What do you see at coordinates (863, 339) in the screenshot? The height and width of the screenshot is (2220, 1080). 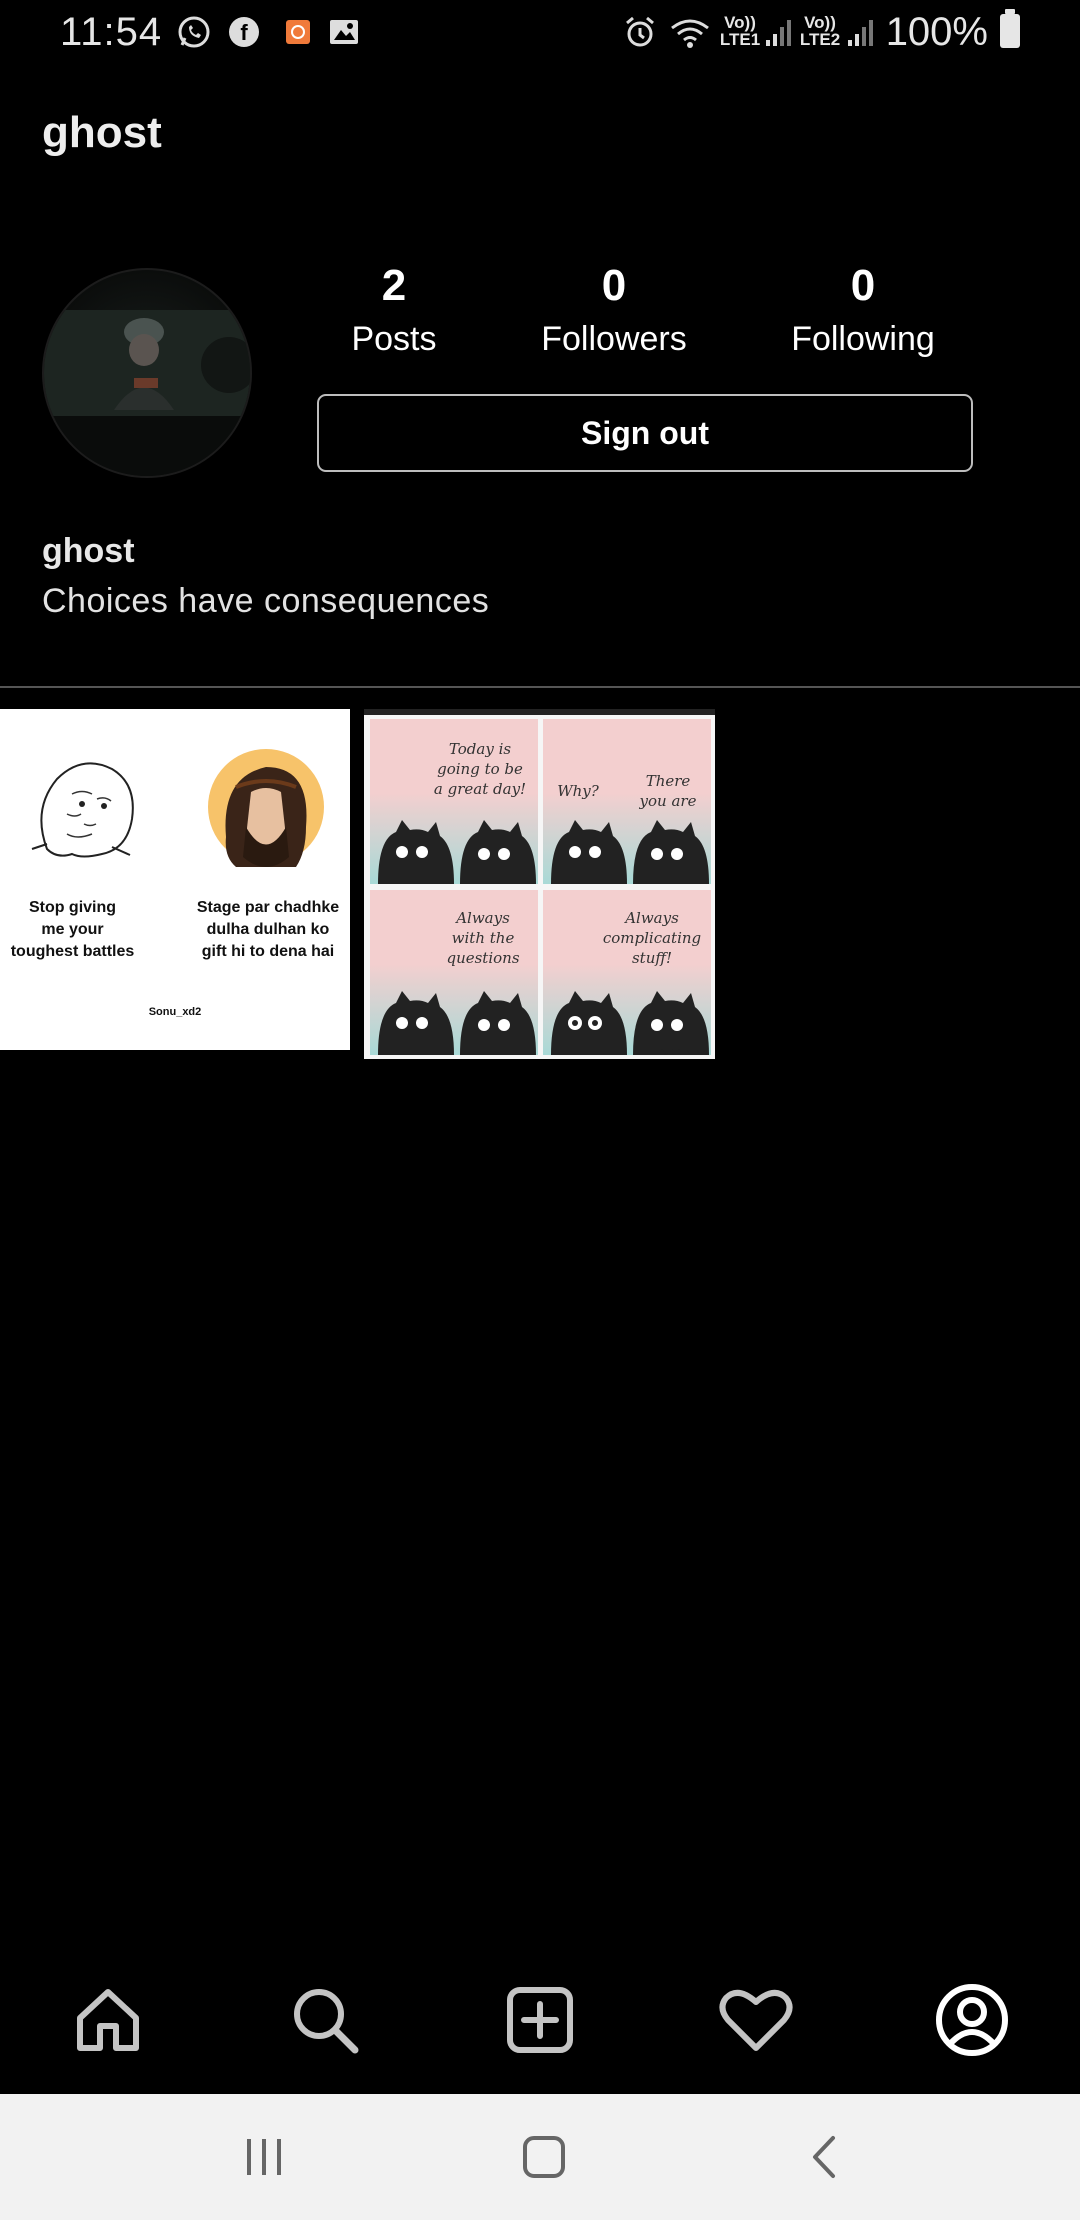 I see `following-label: Following` at bounding box center [863, 339].